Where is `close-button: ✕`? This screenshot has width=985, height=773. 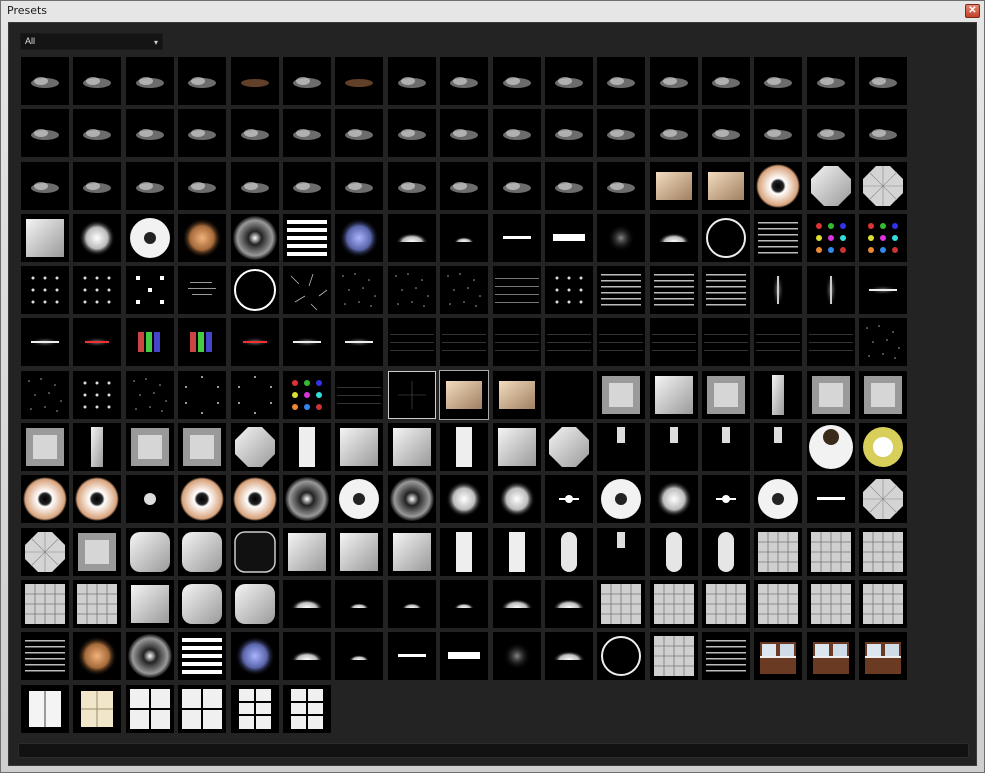 close-button: ✕ is located at coordinates (972, 11).